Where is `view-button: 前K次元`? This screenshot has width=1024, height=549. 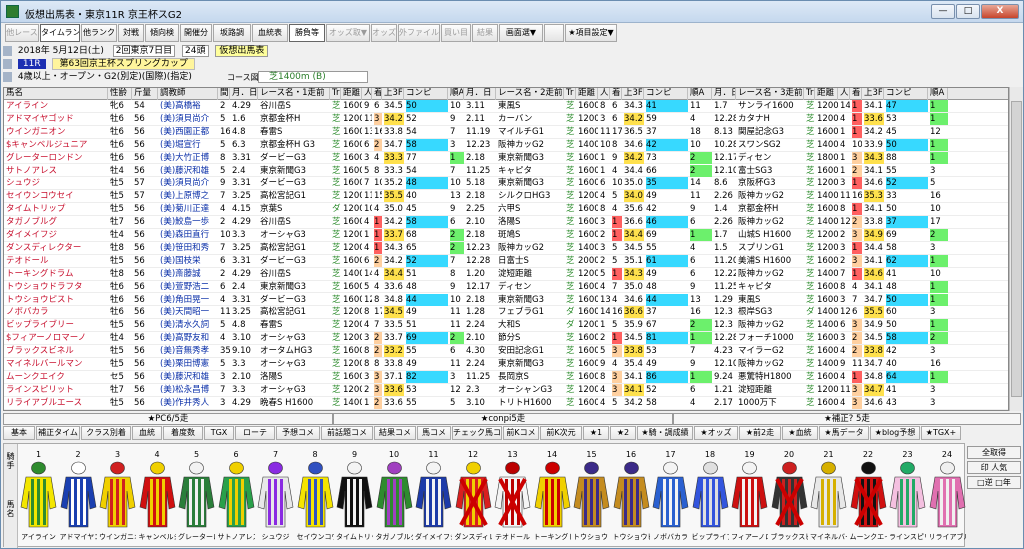
view-button: 前K次元 is located at coordinates (561, 433).